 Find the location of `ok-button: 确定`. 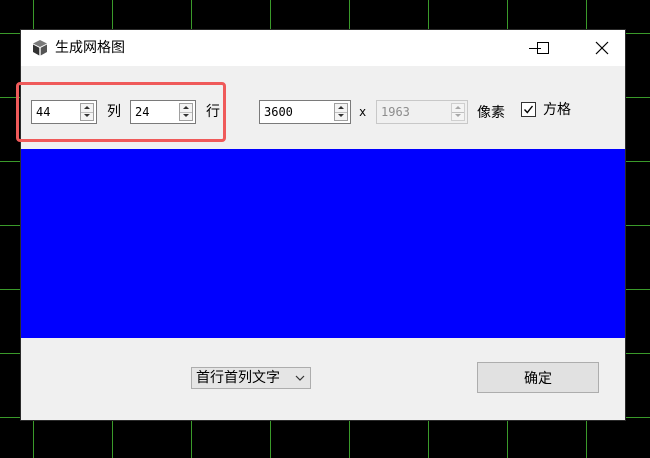

ok-button: 确定 is located at coordinates (538, 377).